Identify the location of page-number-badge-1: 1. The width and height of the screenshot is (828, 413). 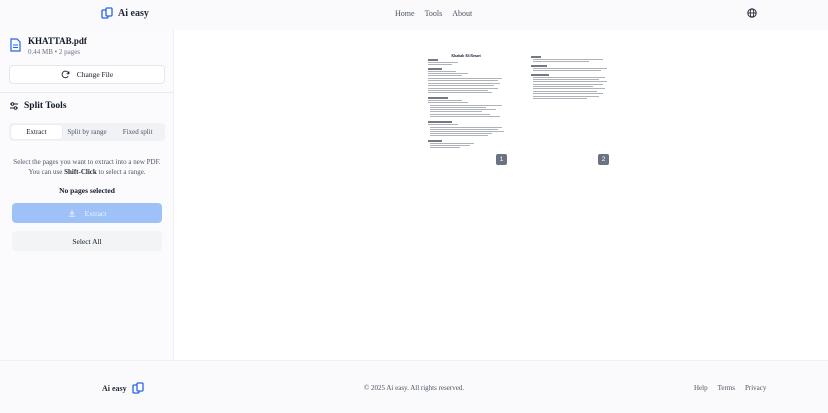
(501, 159).